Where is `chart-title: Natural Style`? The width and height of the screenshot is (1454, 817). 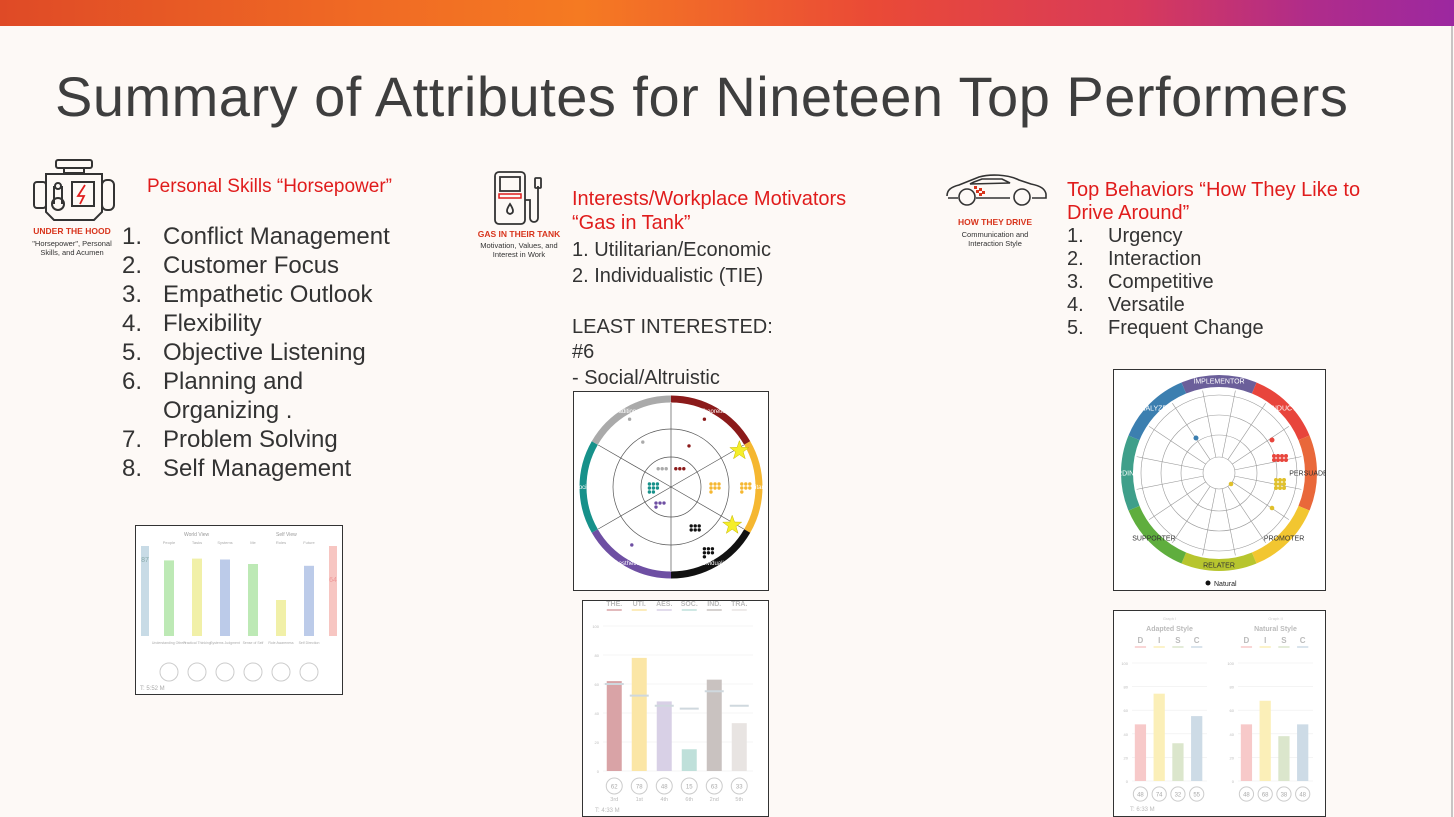
chart-title: Natural Style is located at coordinates (1275, 629).